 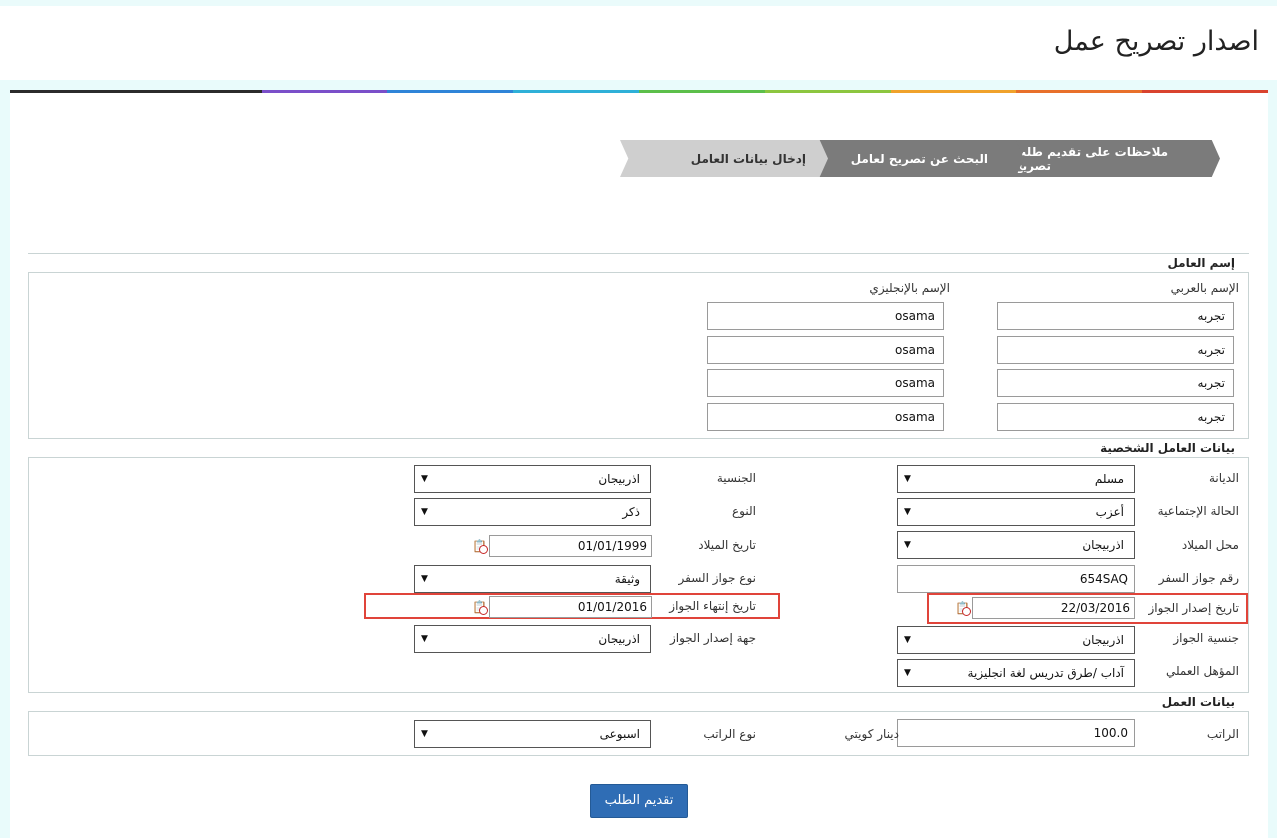 I want to click on birth-place-select: اذربيجان ▼, so click(x=1016, y=545).